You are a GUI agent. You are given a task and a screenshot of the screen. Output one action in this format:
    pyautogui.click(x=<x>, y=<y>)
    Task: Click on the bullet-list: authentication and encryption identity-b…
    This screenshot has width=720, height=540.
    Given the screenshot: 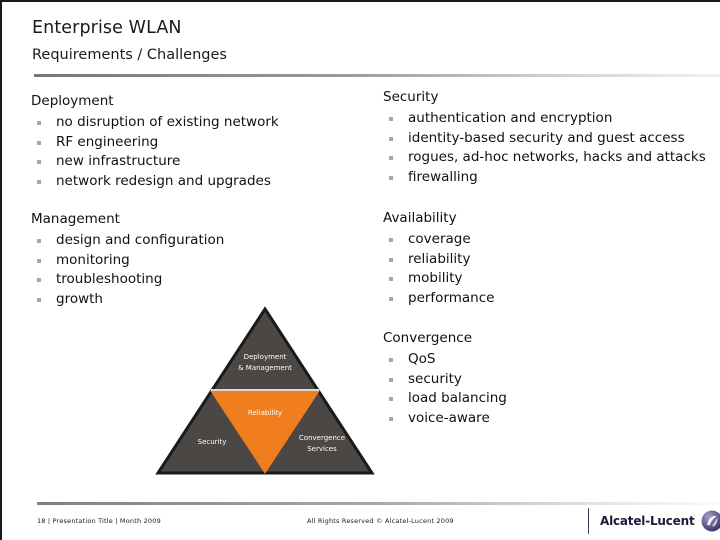 What is the action you would take?
    pyautogui.click(x=548, y=148)
    